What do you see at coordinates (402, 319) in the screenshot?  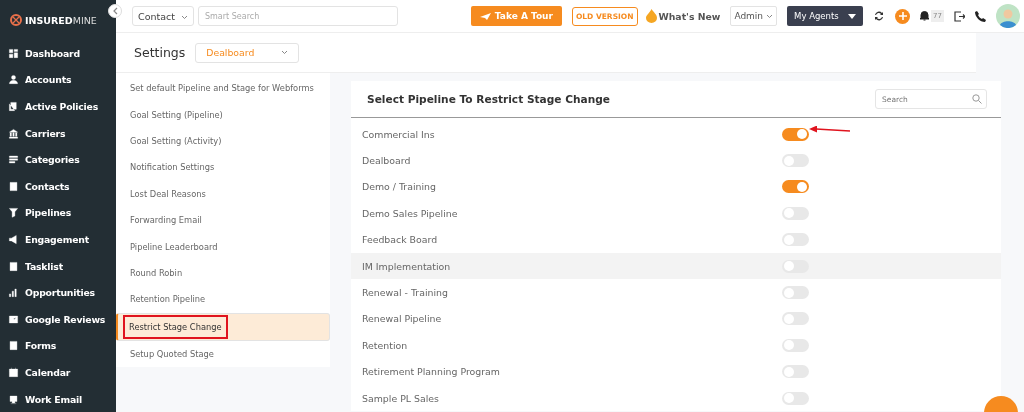 I see `pipeline-name: Renewal Pipeline` at bounding box center [402, 319].